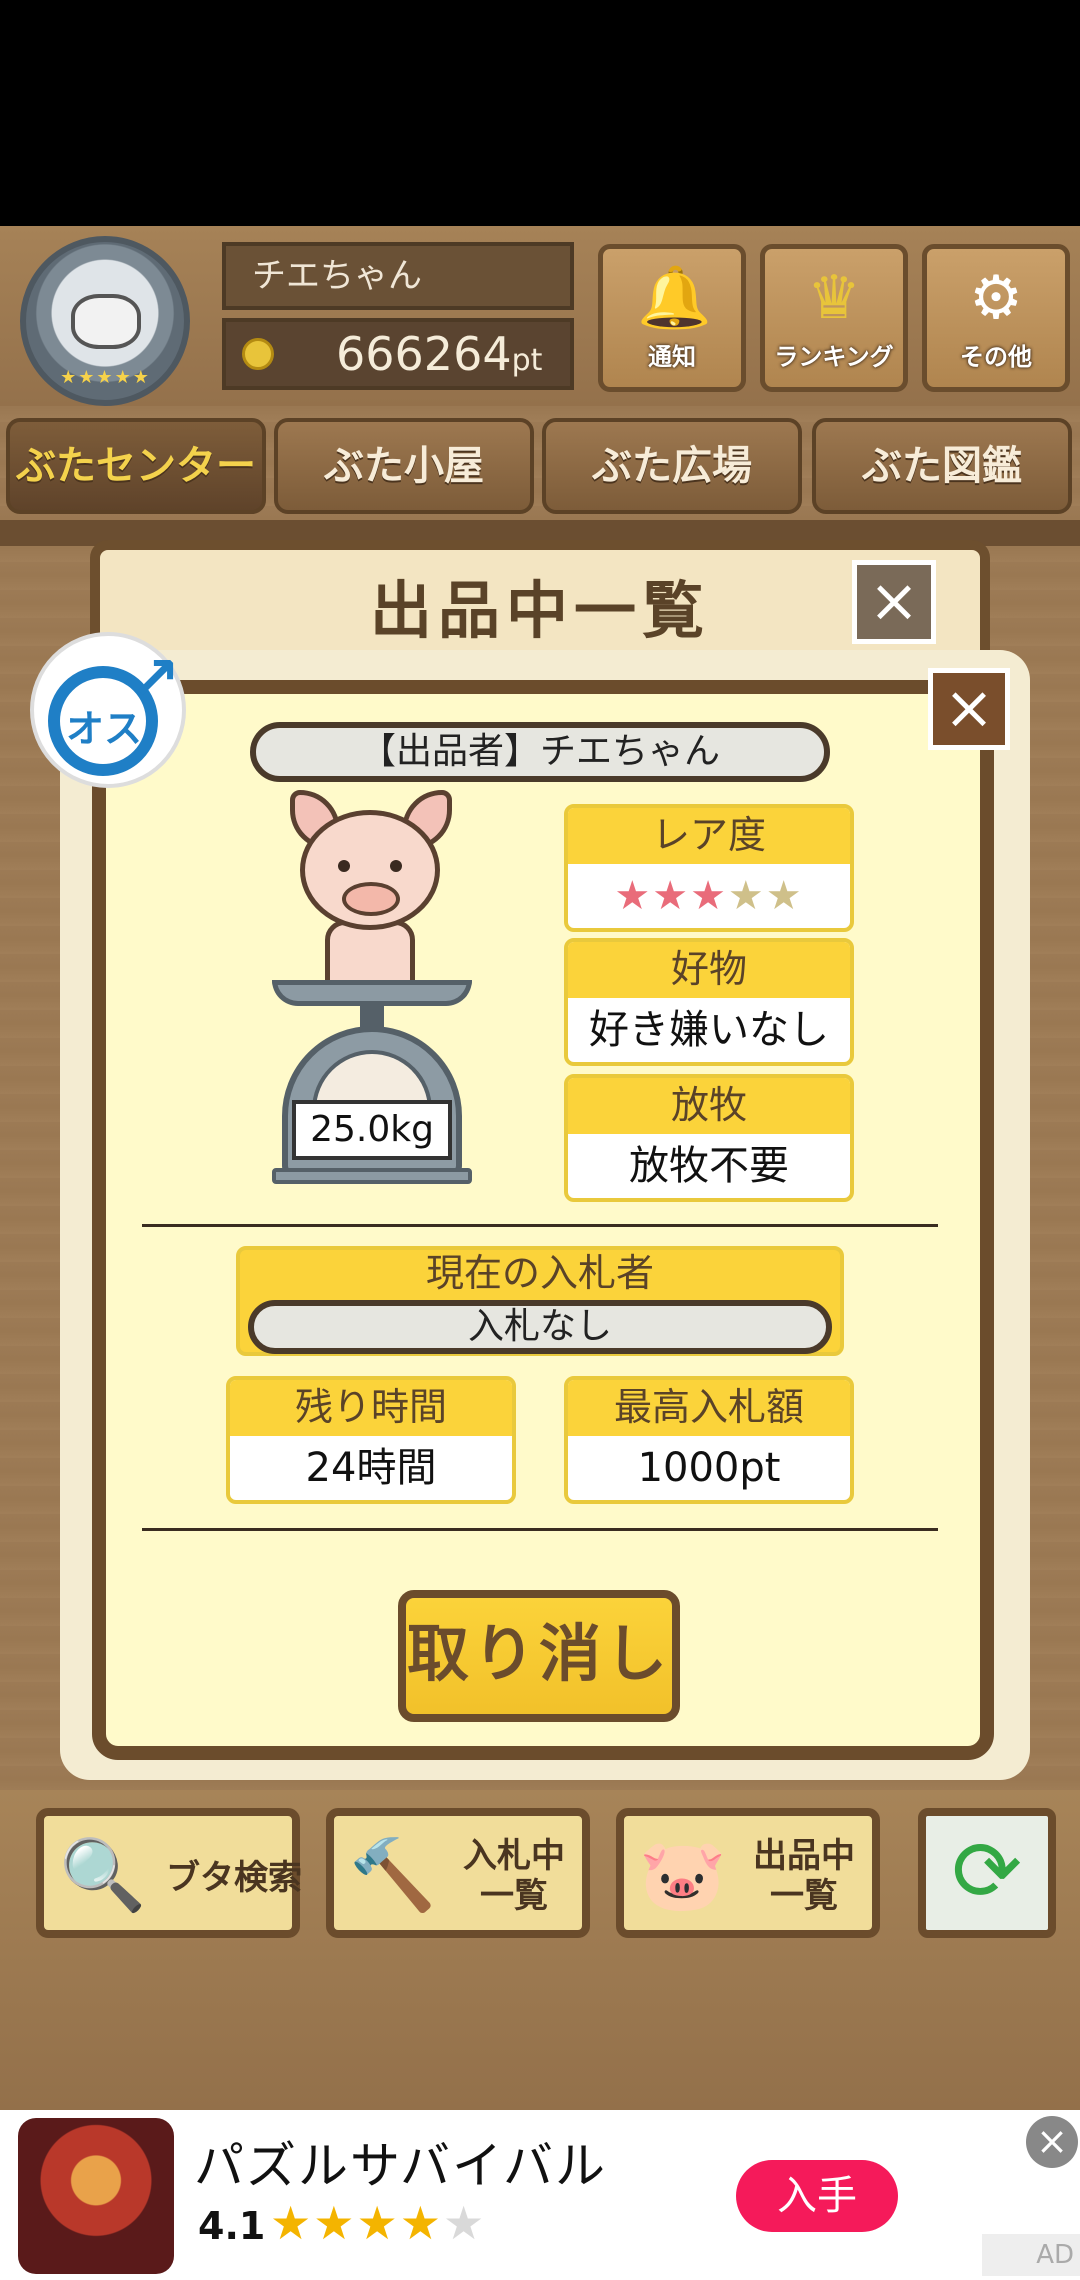 Image resolution: width=1080 pixels, height=2280 pixels. I want to click on time-left-box: 残り時間 24時間, so click(371, 1440).